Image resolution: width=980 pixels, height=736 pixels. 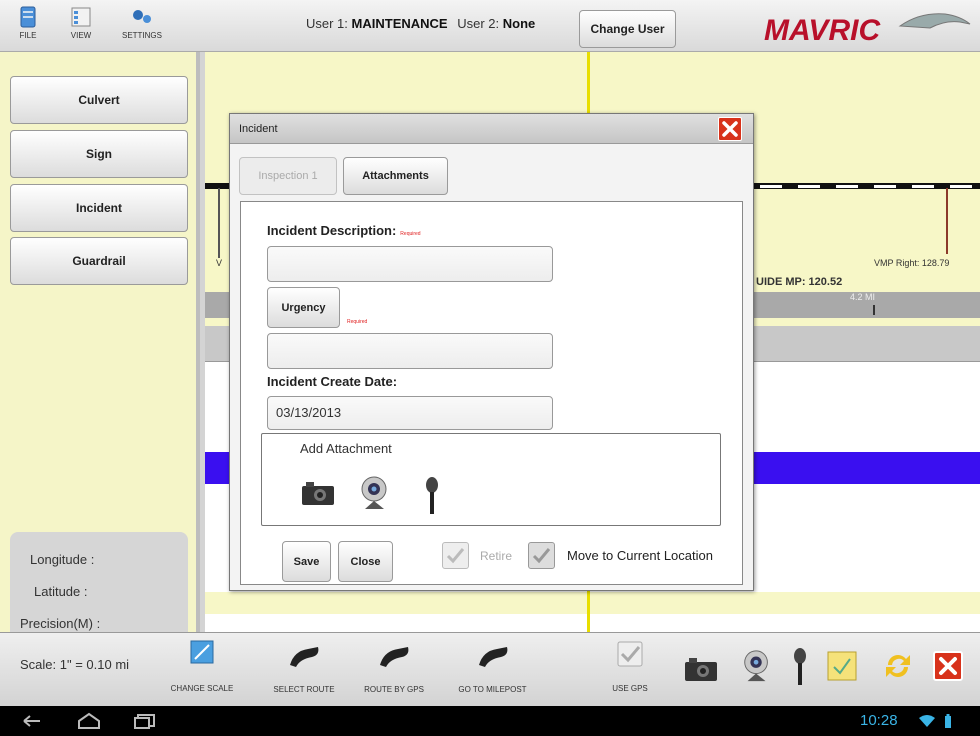 I want to click on retire-checkbox, so click(x=455, y=555).